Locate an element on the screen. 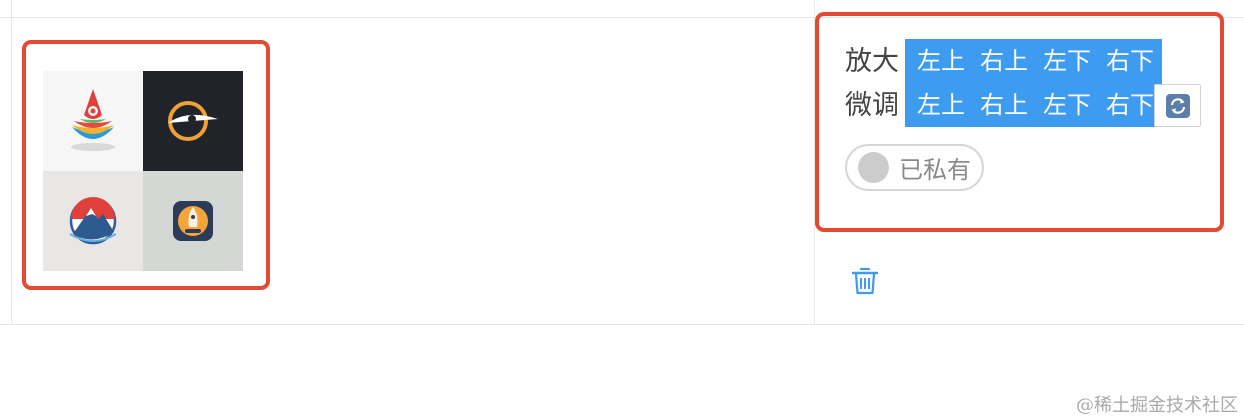 The height and width of the screenshot is (420, 1244). adjust-bottom-right-button: 右下 is located at coordinates (1130, 105).